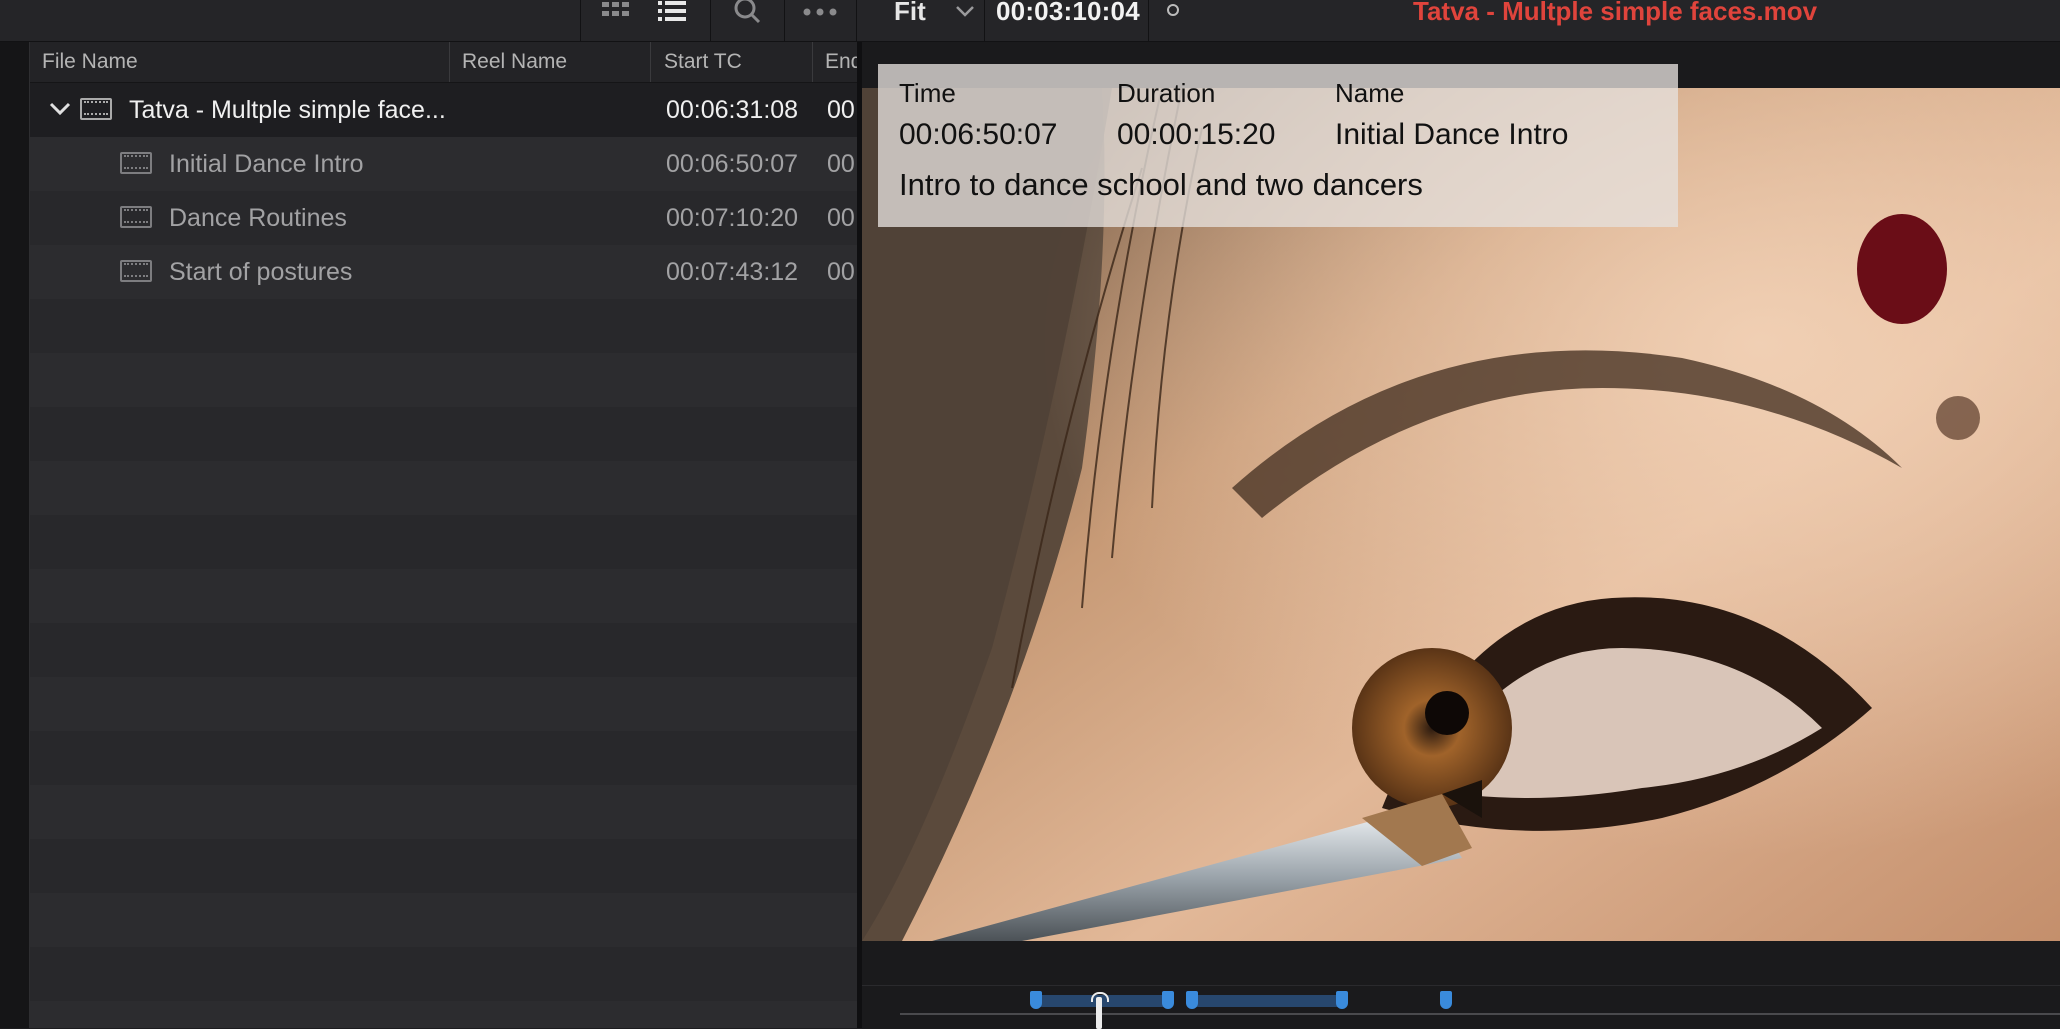 The width and height of the screenshot is (2060, 1029). I want to click on column-header-reel-name: Reel Name, so click(552, 62).